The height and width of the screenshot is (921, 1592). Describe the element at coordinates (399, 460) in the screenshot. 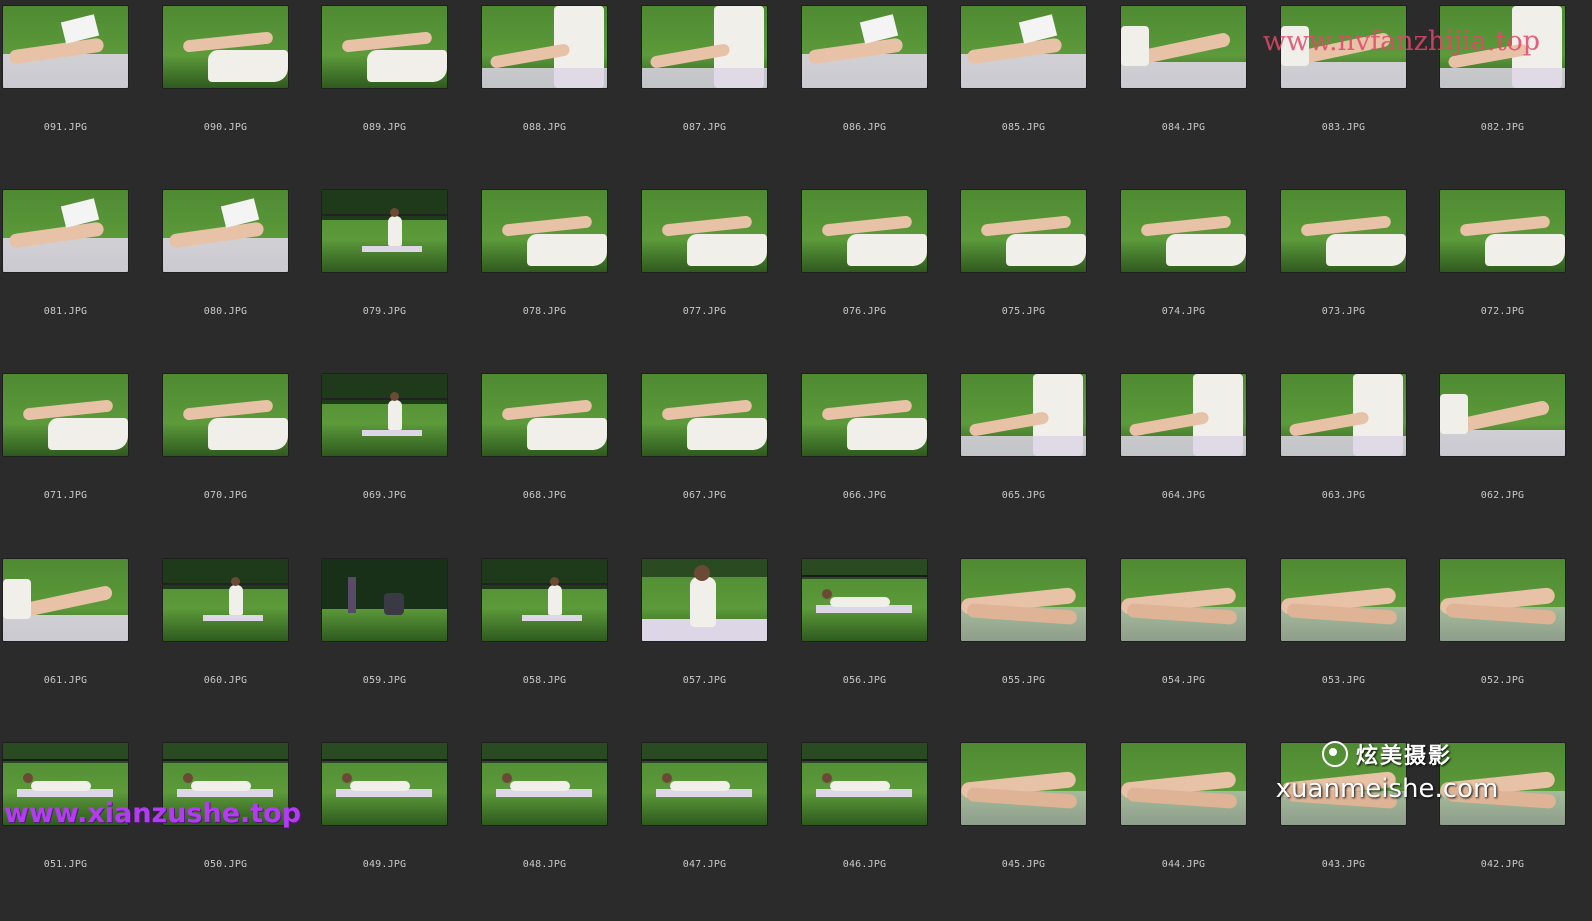

I see `thumbnail-item: 069.JPG` at that location.